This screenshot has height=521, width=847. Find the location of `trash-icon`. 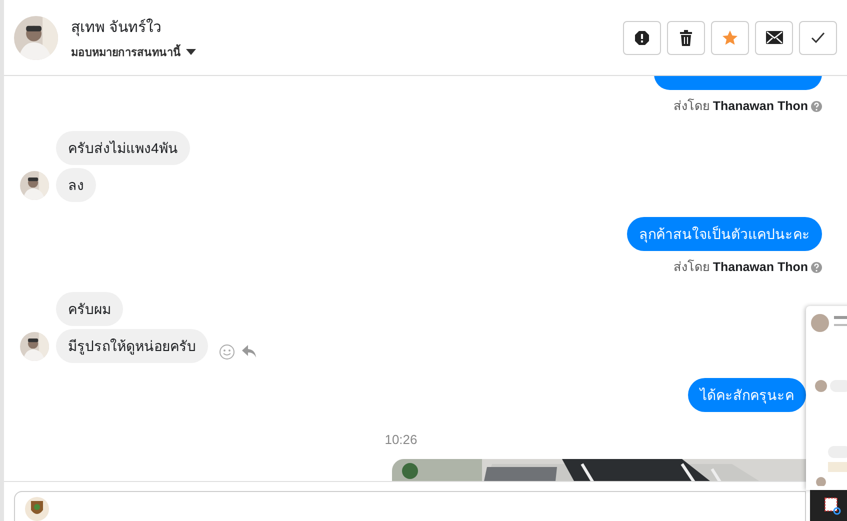

trash-icon is located at coordinates (686, 38).